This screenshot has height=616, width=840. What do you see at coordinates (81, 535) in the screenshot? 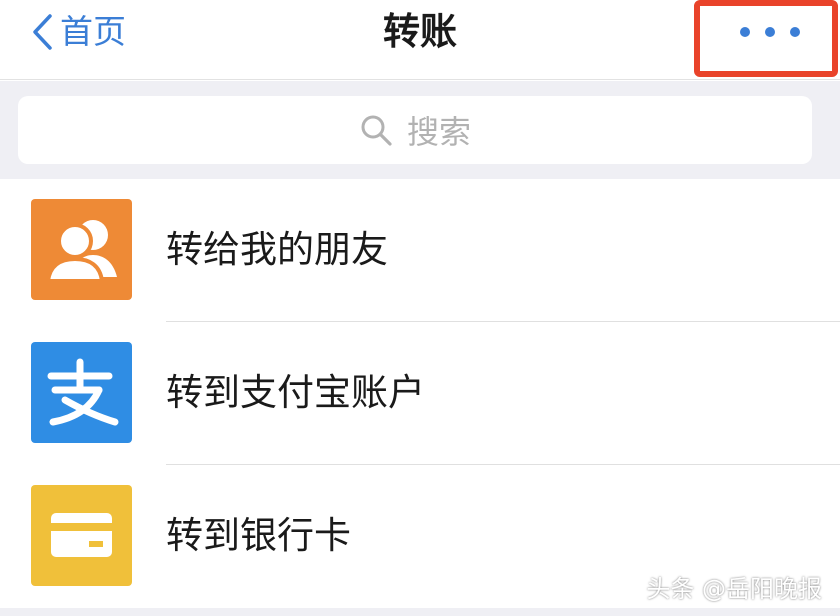
I see `bank-card-icon` at bounding box center [81, 535].